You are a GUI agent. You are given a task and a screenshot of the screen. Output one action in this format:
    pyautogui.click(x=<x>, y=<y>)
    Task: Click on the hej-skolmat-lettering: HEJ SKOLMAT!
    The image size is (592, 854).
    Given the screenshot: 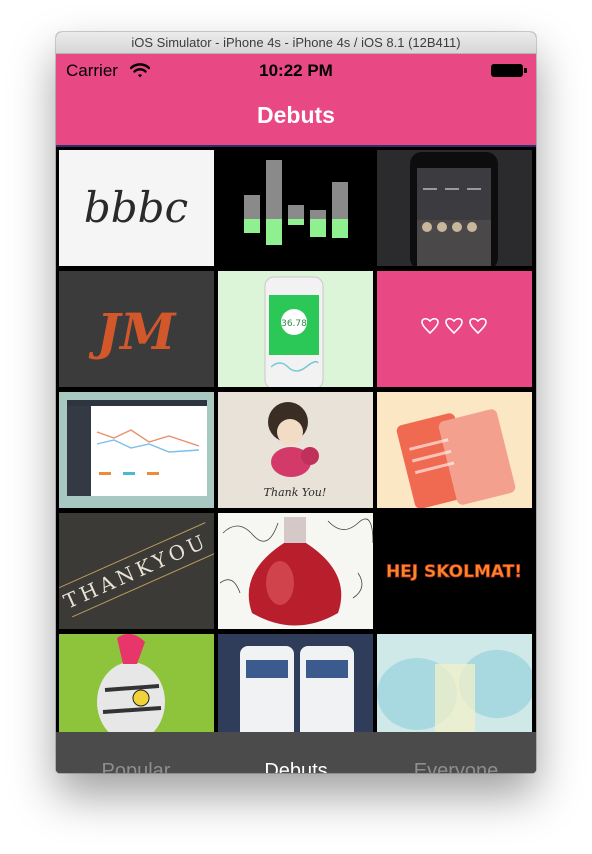 What is the action you would take?
    pyautogui.click(x=454, y=572)
    